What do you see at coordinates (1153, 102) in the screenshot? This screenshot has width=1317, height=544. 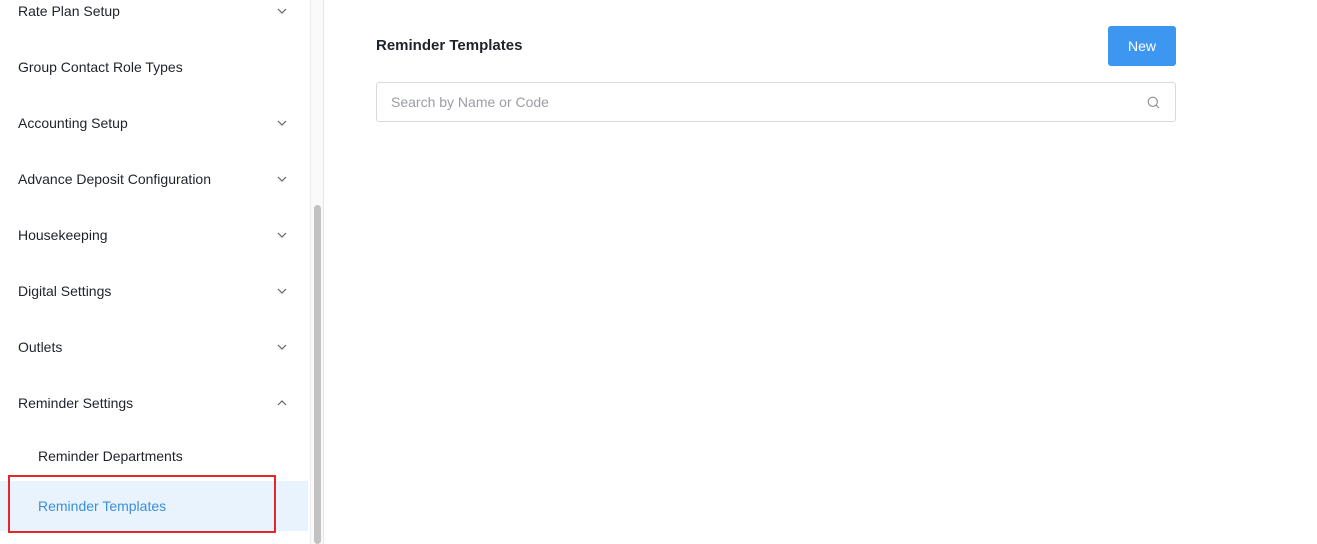 I see `search-icon` at bounding box center [1153, 102].